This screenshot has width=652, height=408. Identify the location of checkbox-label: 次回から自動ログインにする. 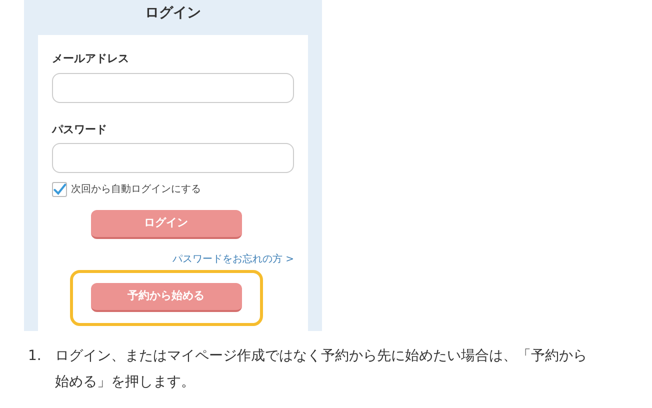
(136, 190).